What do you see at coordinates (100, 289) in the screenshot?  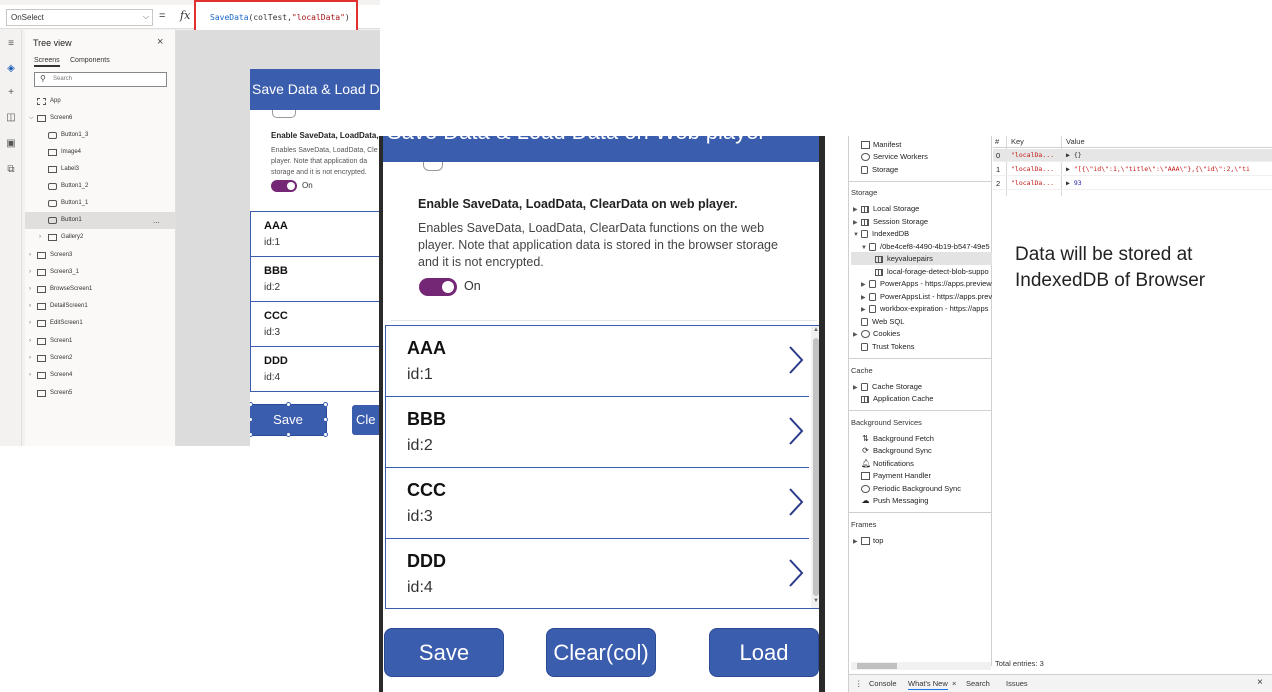 I see `tree-item-browsescreen1: › BrowseScreen1` at bounding box center [100, 289].